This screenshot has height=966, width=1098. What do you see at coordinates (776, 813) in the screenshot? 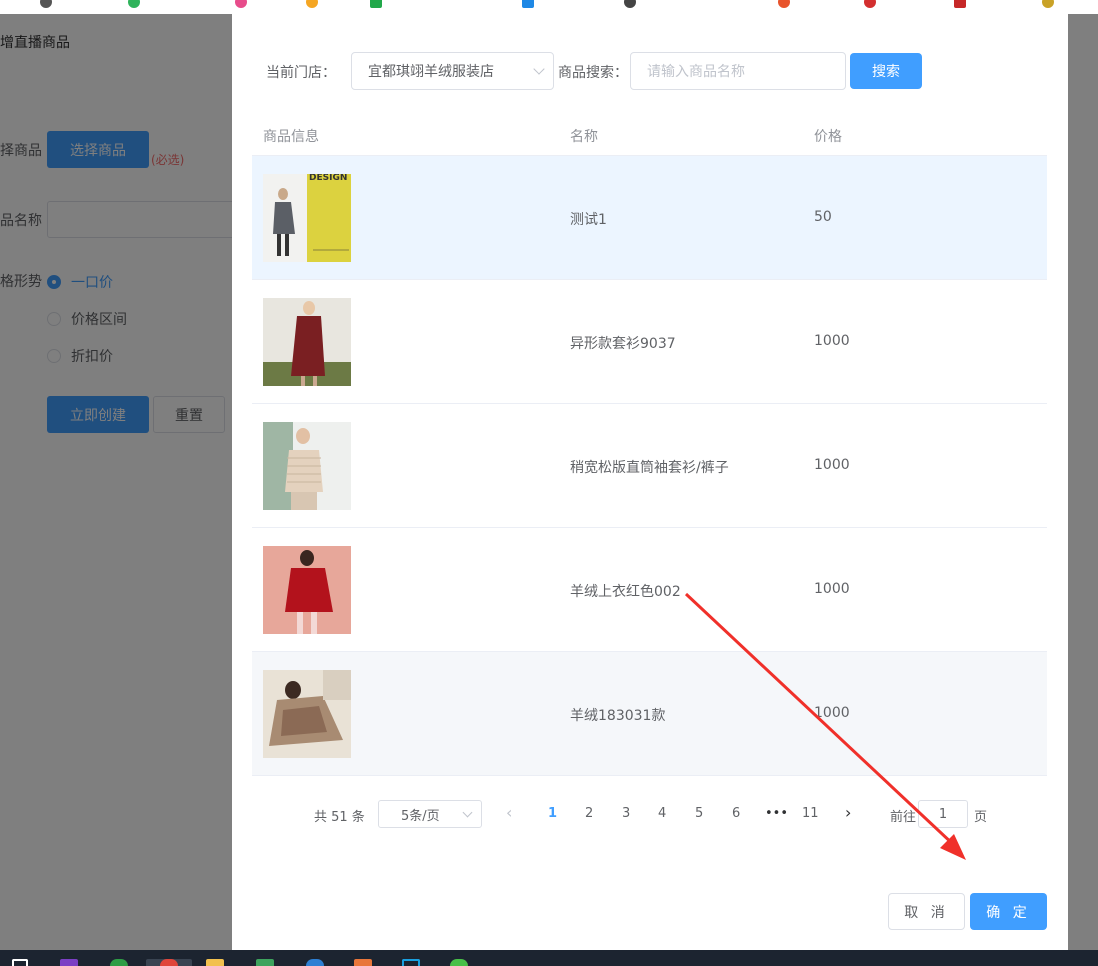
I see `more-pages-icon: •••` at bounding box center [776, 813].